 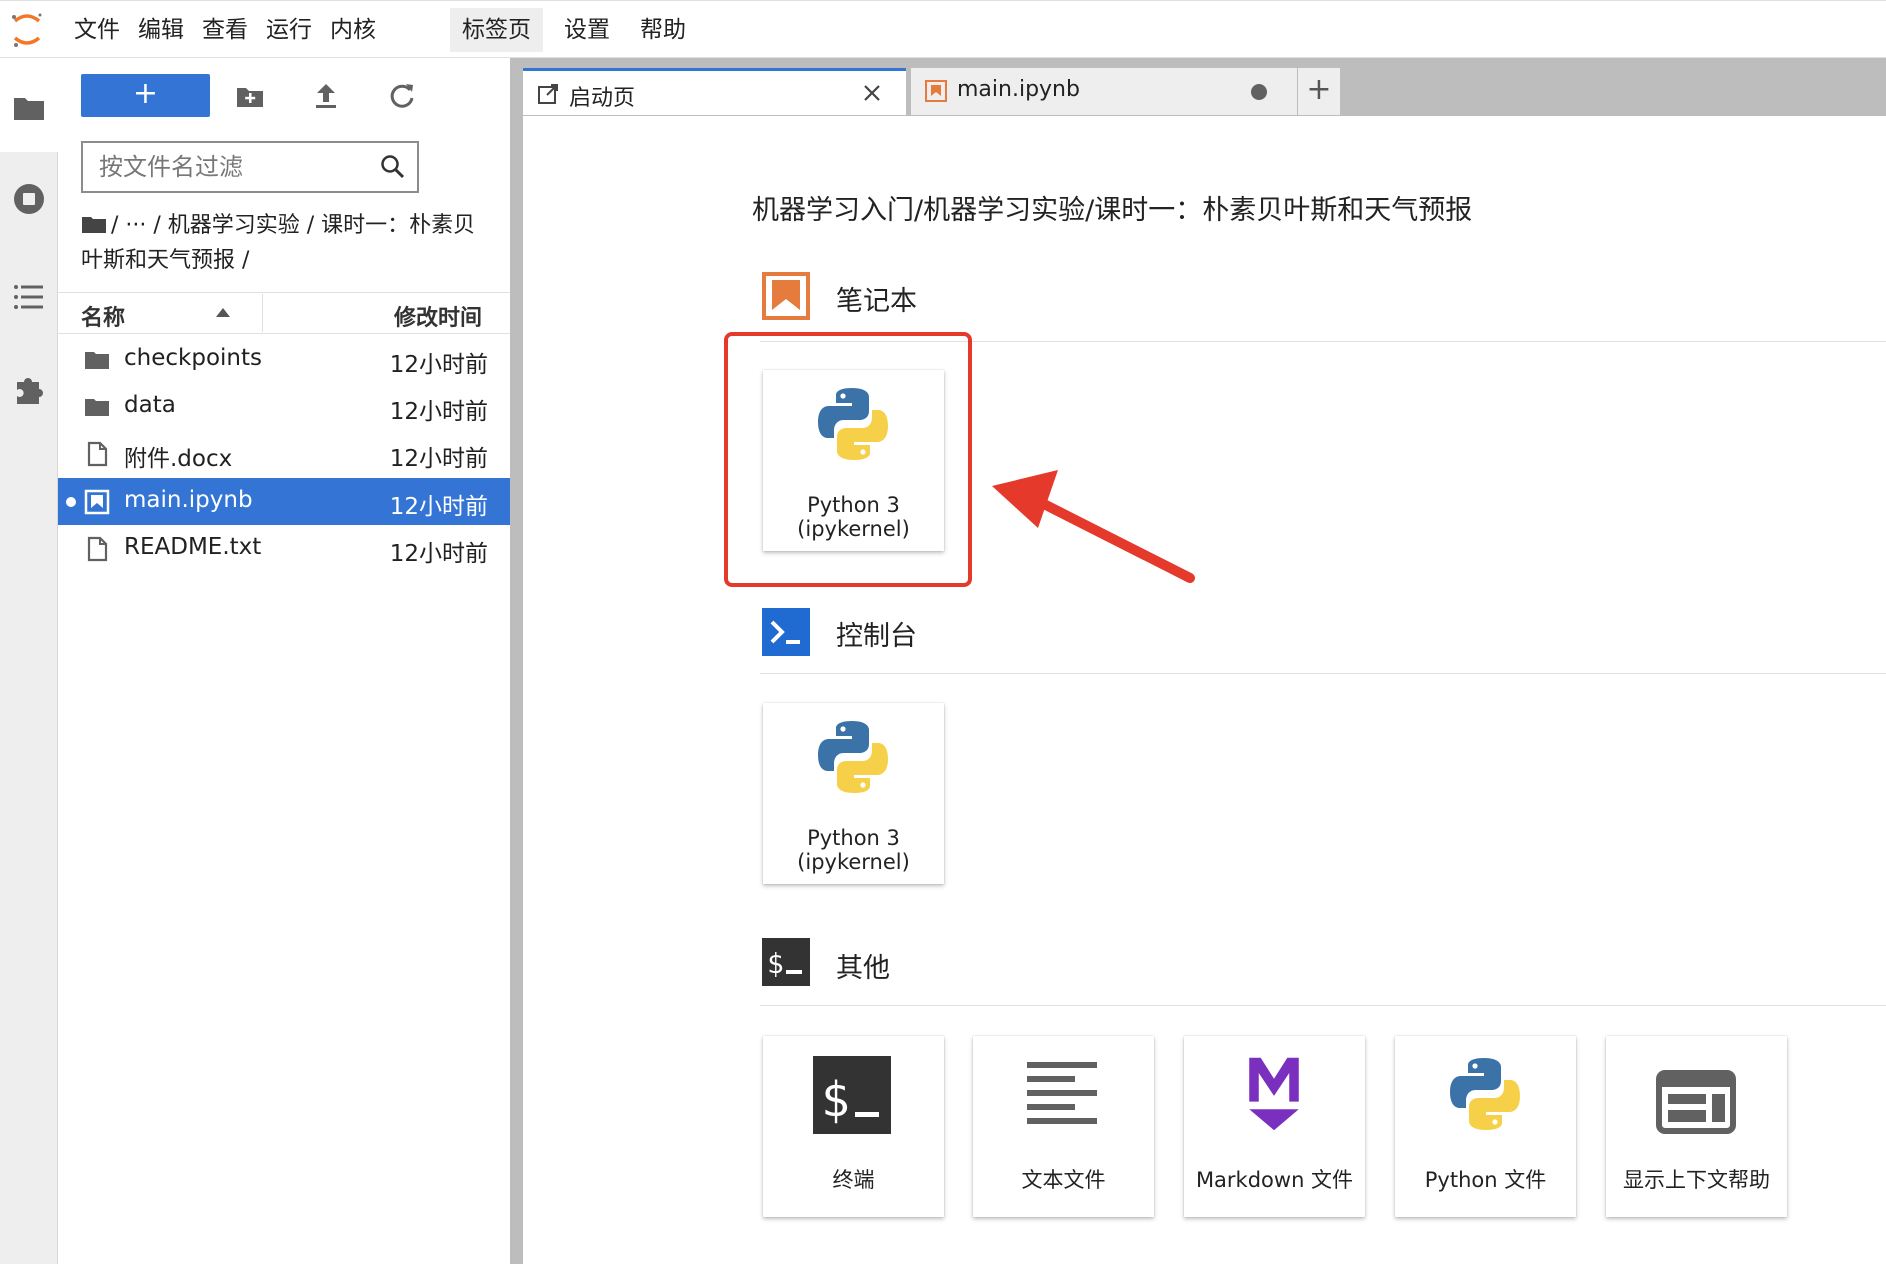 What do you see at coordinates (1696, 1102) in the screenshot?
I see `context-help-icon` at bounding box center [1696, 1102].